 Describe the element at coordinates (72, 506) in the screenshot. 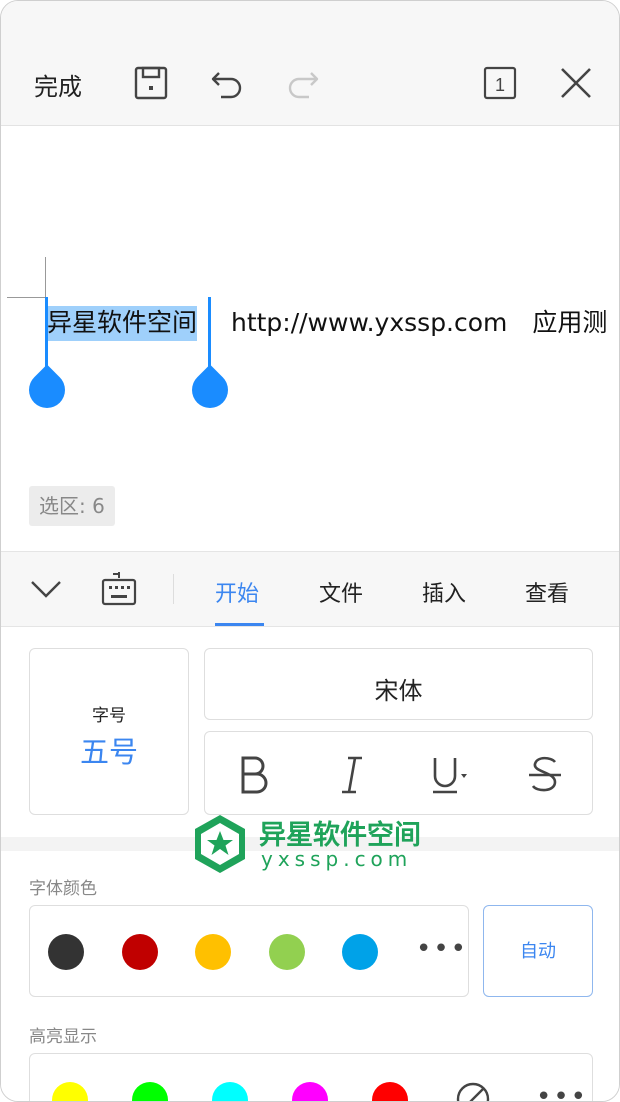

I see `selection-count-badge: 选区: 6` at that location.